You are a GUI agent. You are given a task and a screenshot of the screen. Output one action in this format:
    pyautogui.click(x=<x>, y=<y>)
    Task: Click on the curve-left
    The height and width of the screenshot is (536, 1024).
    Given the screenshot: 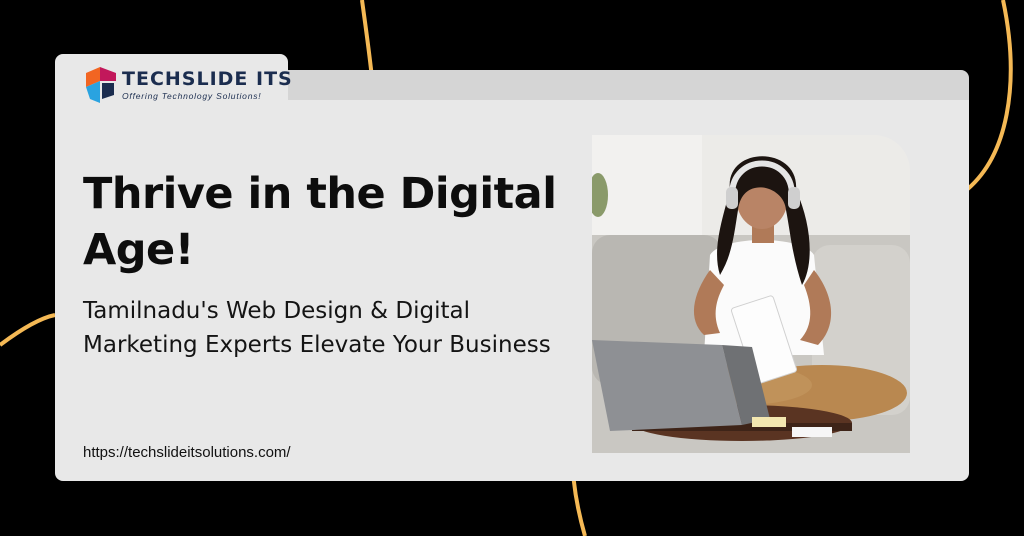 What is the action you would take?
    pyautogui.click(x=28, y=330)
    